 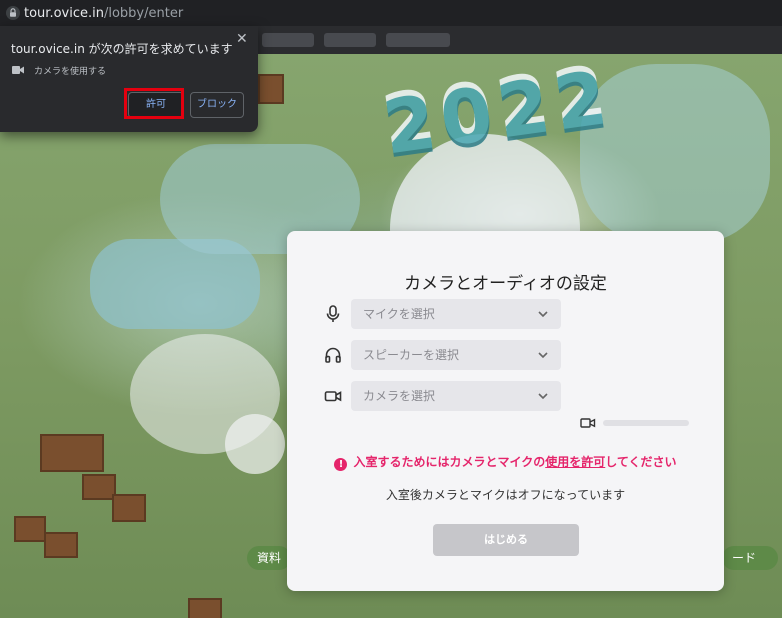 I want to click on permission-title: tour.ovice.in が次の許可を求めています, so click(x=122, y=49).